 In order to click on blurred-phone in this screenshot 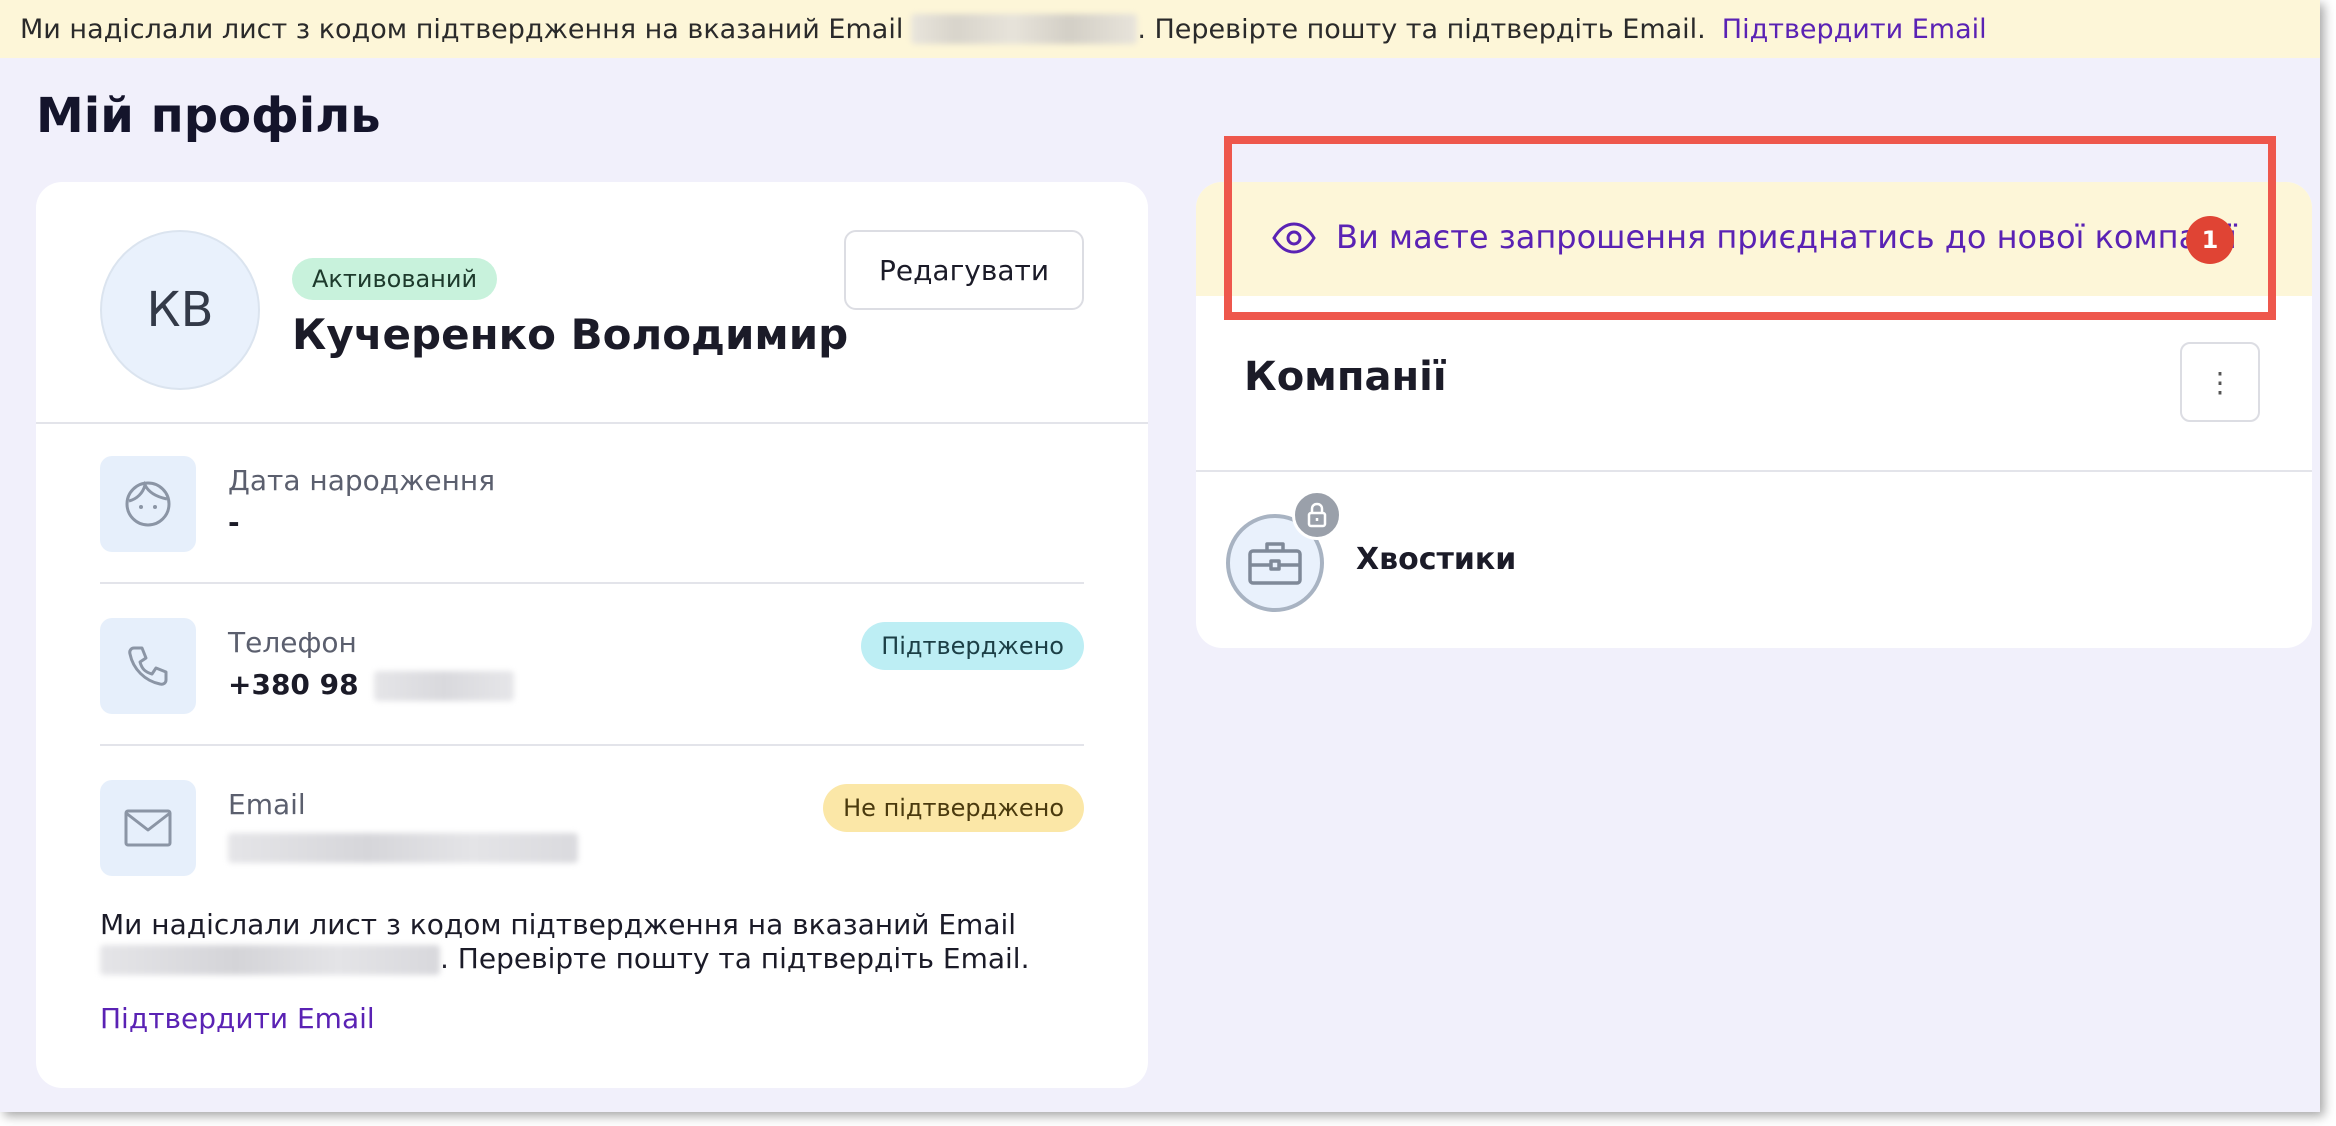, I will do `click(444, 686)`.